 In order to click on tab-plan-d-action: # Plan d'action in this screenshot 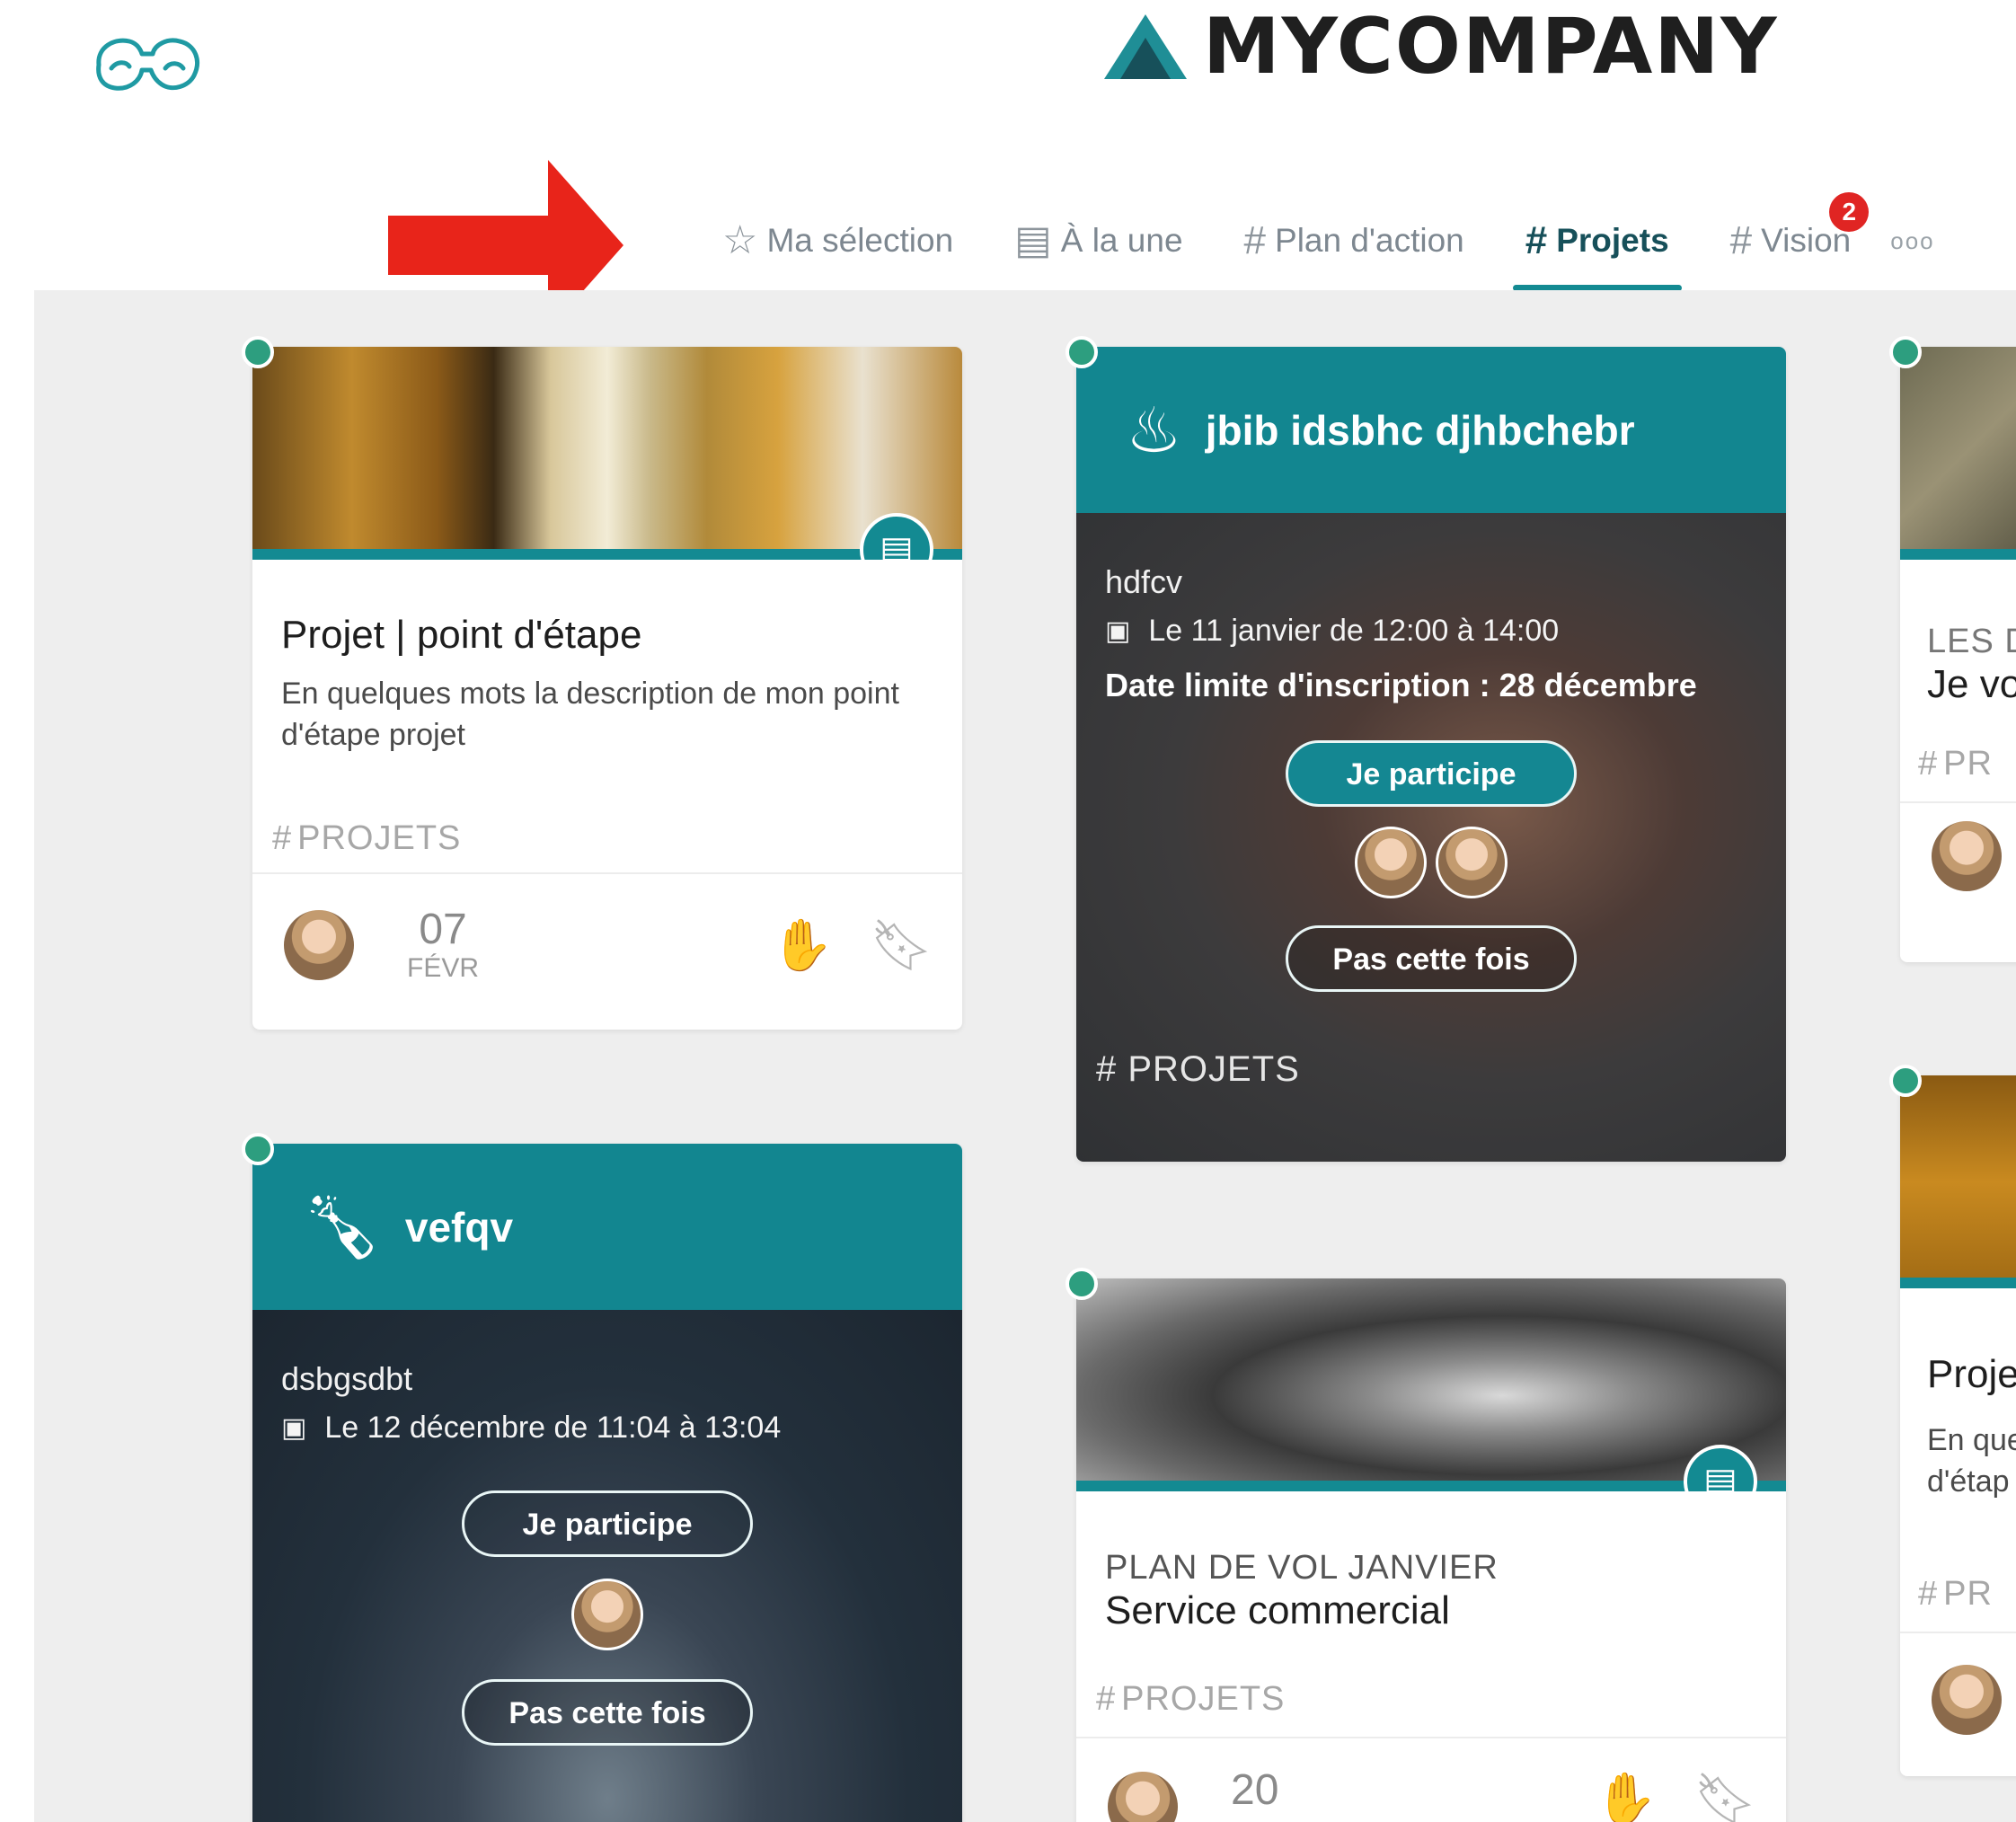, I will do `click(1354, 241)`.